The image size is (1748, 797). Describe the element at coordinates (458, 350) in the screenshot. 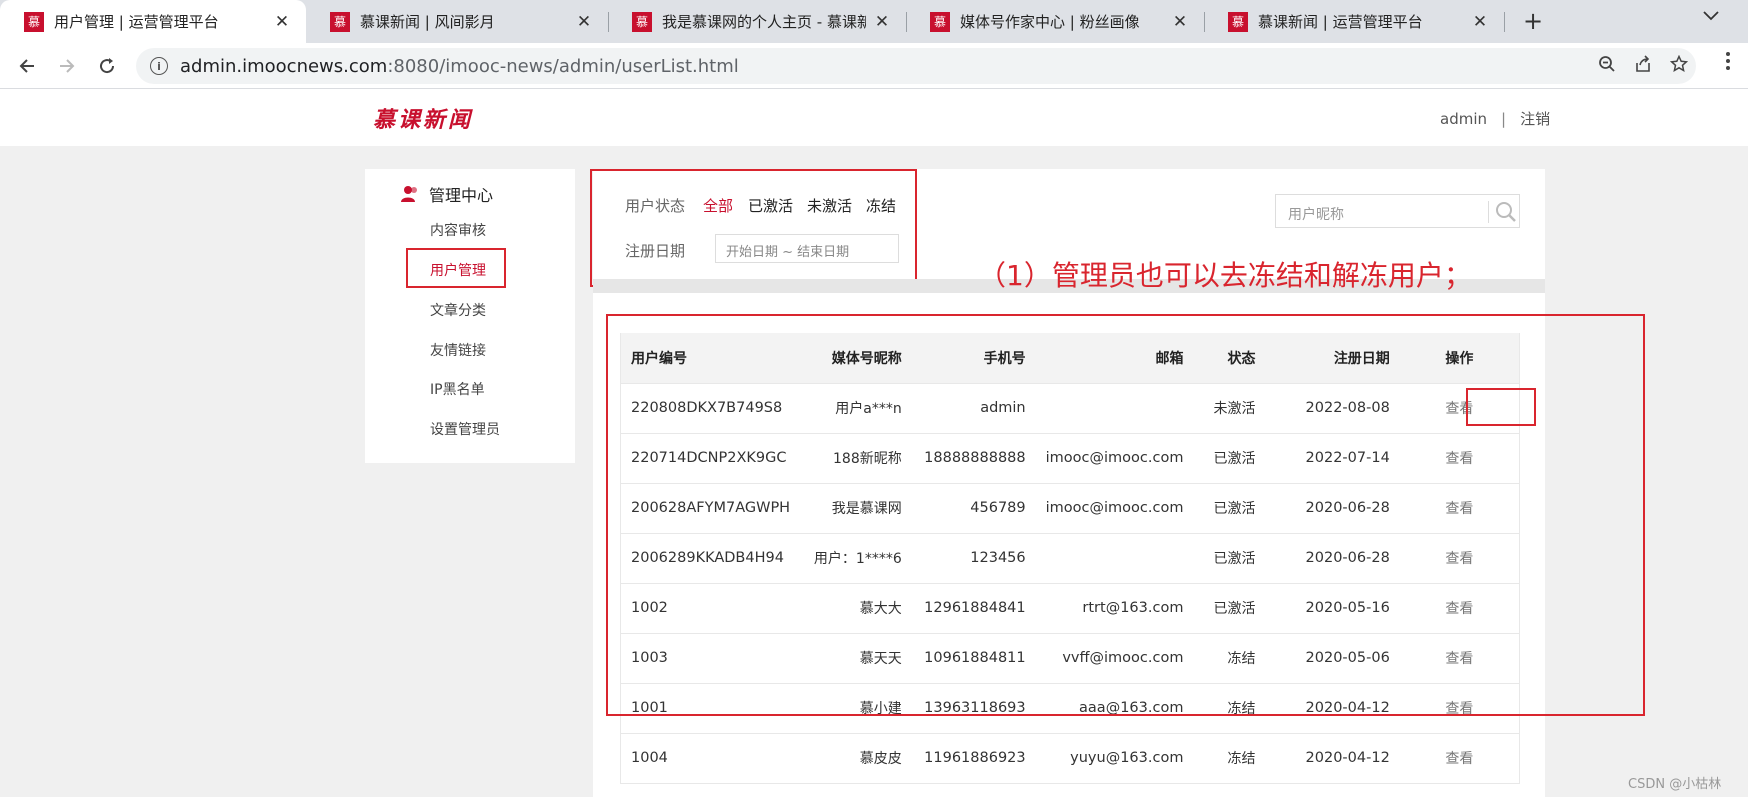

I see `sidebar-item-friend-links: 友情链接` at that location.